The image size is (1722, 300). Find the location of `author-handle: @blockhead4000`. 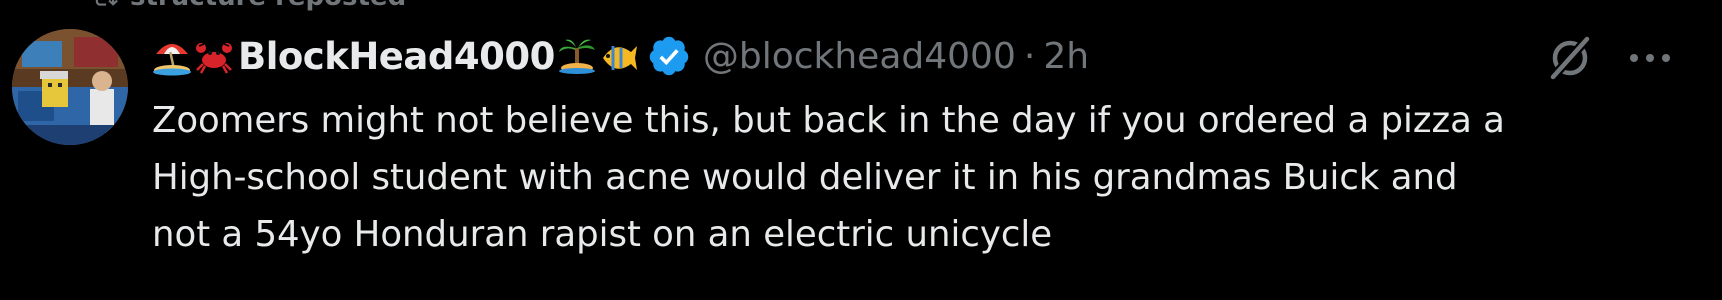

author-handle: @blockhead4000 is located at coordinates (859, 56).